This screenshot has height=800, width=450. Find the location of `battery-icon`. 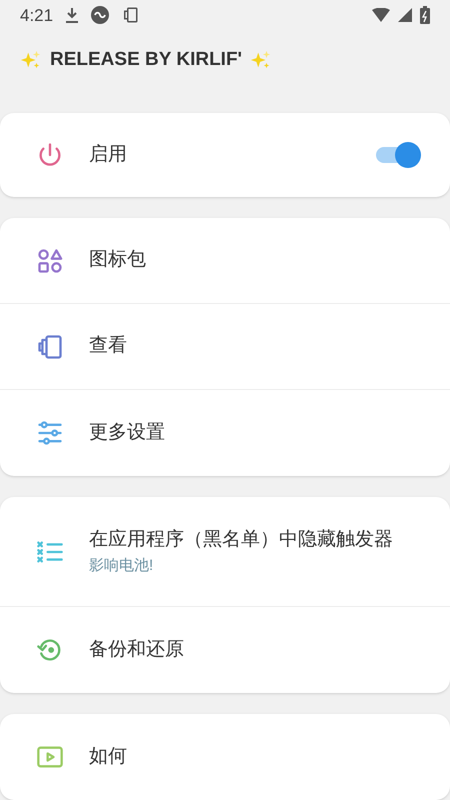

battery-icon is located at coordinates (425, 15).